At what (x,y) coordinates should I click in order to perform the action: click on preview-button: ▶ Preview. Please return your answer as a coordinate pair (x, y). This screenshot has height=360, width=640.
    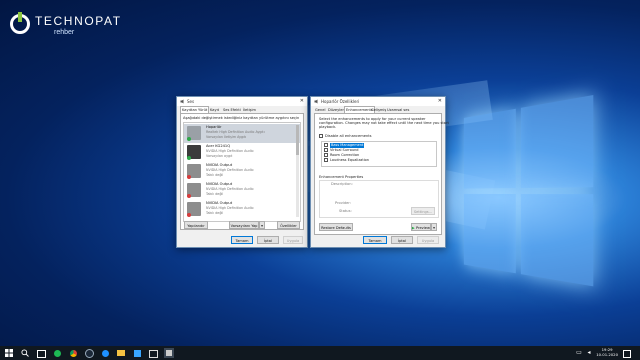
    Looking at the image, I should click on (421, 227).